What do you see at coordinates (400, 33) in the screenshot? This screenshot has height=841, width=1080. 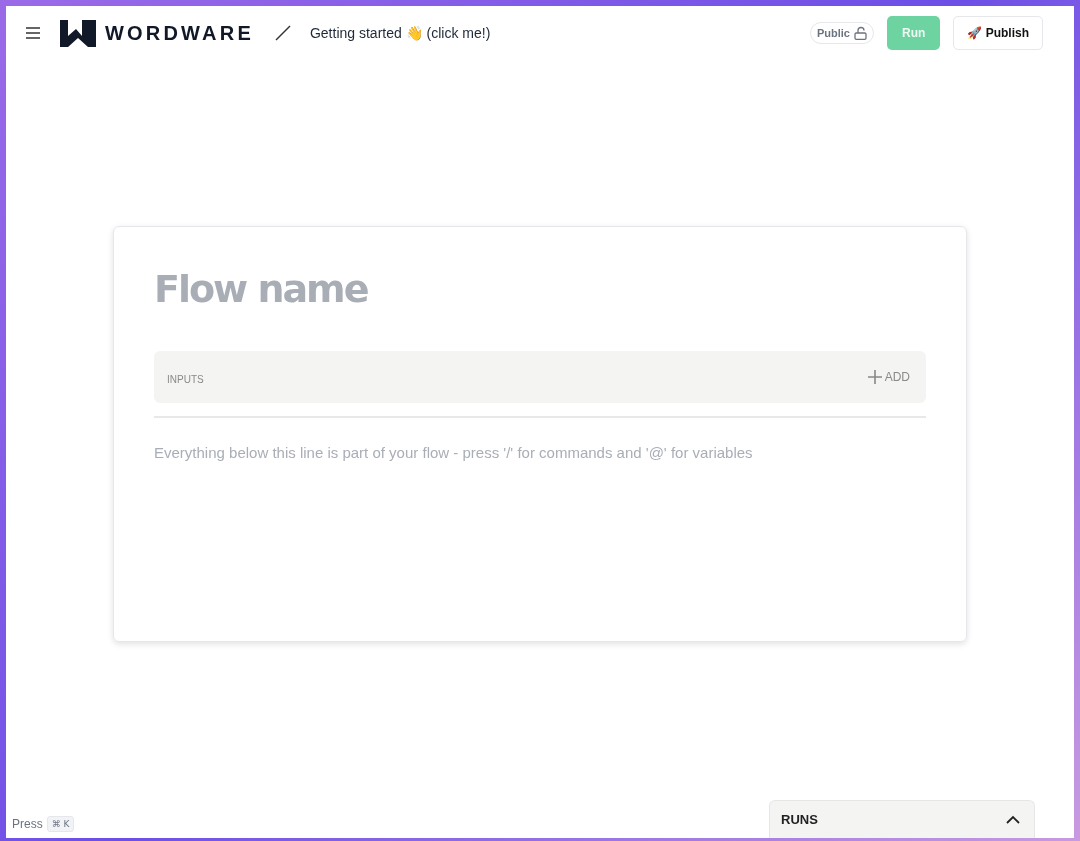 I see `flow-title-link: Getting started 👋 (click me!)` at bounding box center [400, 33].